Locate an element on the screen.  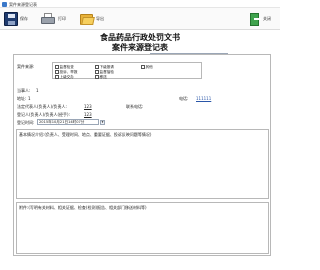
phone-value: 111111 is located at coordinates (203, 98).